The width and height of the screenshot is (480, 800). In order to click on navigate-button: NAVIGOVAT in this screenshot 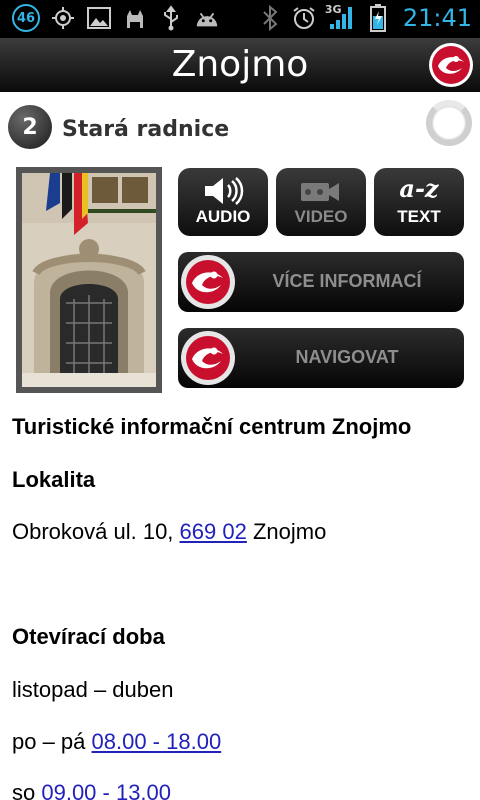, I will do `click(321, 358)`.